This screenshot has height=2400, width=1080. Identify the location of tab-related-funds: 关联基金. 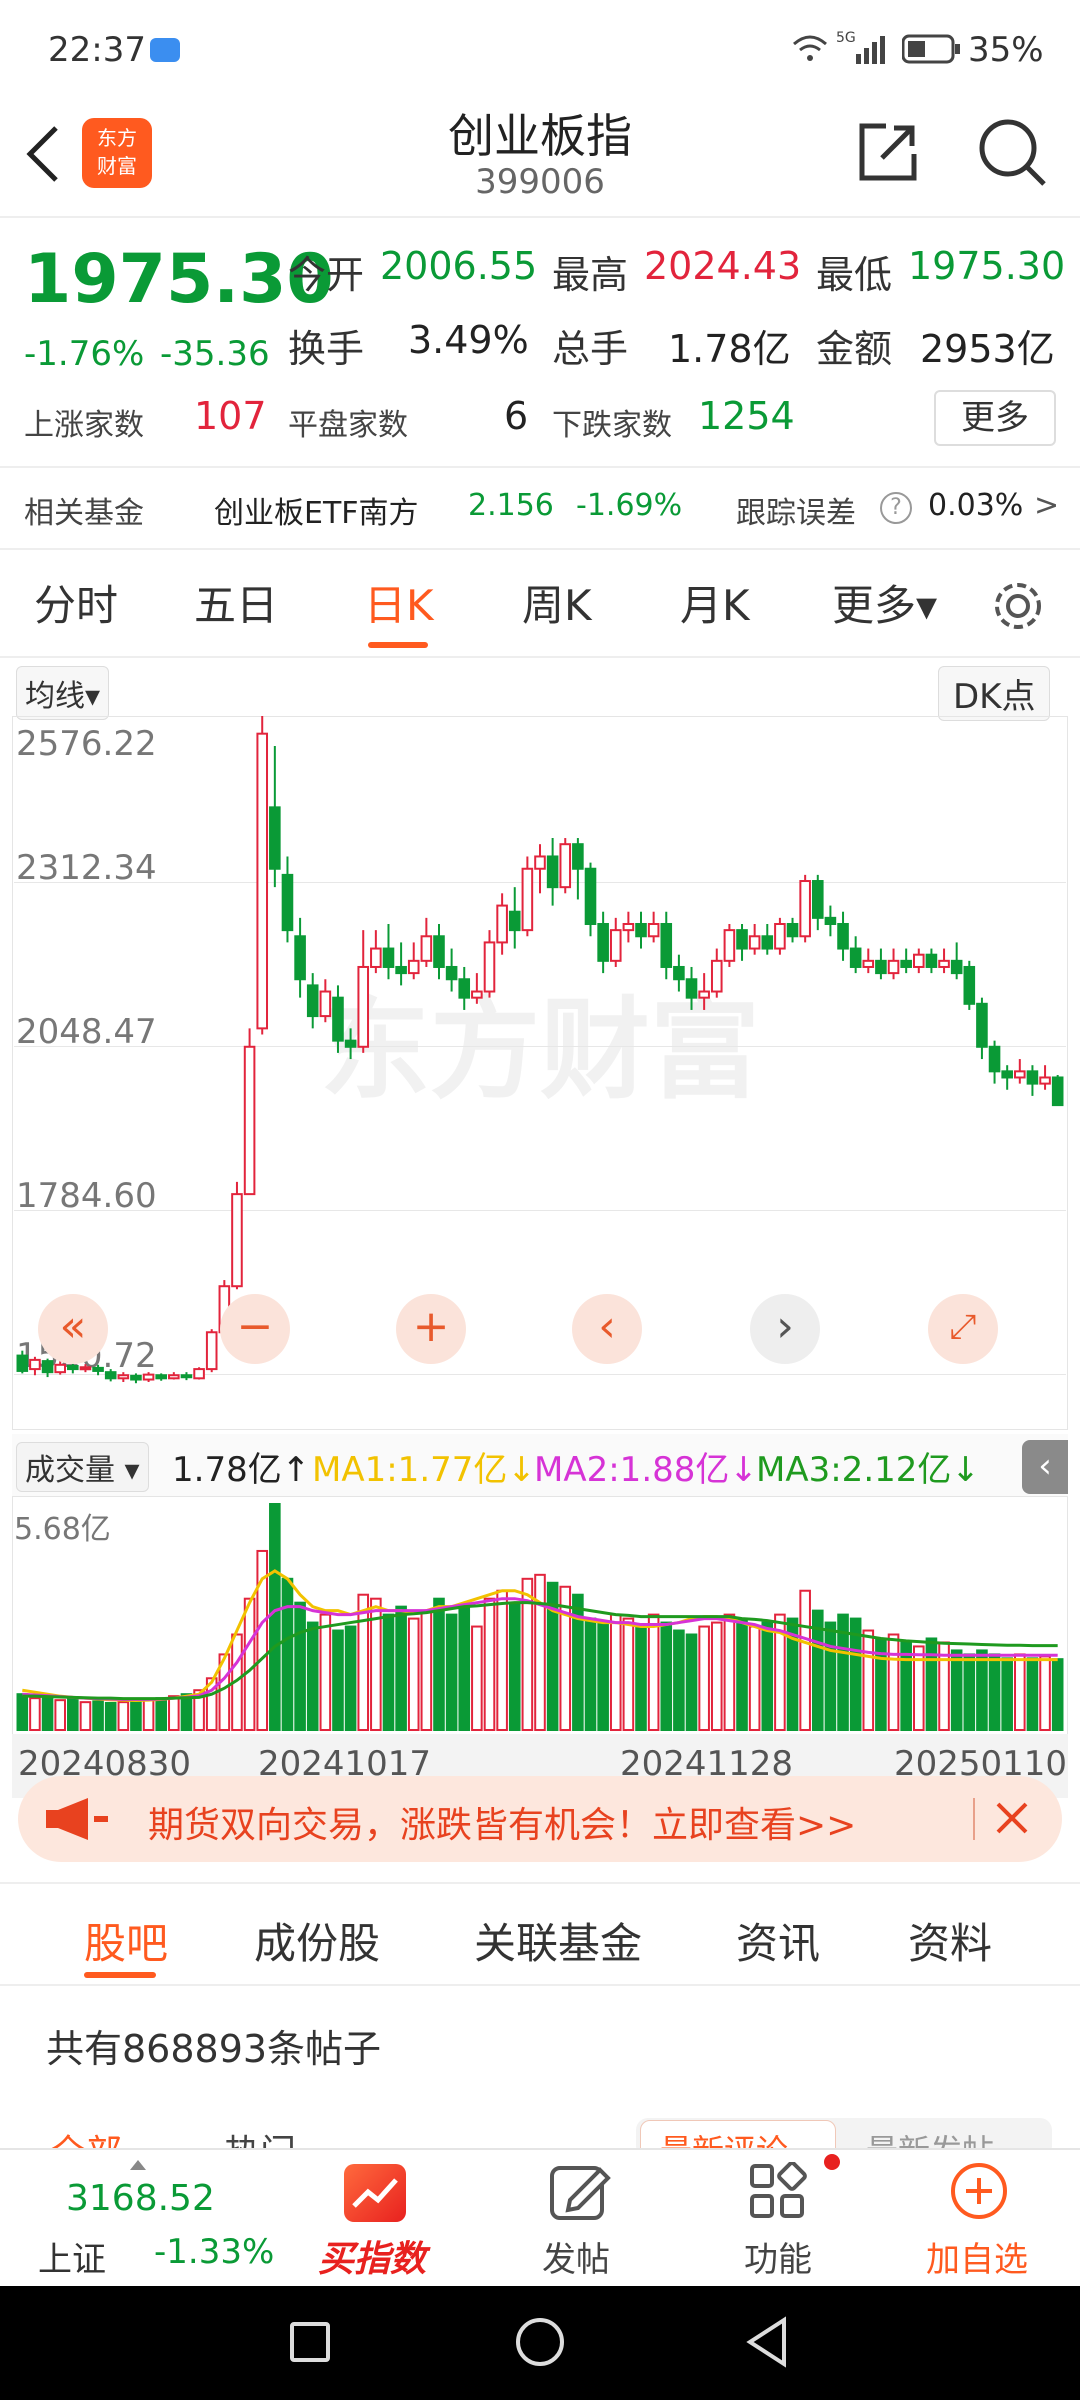
(558, 1940).